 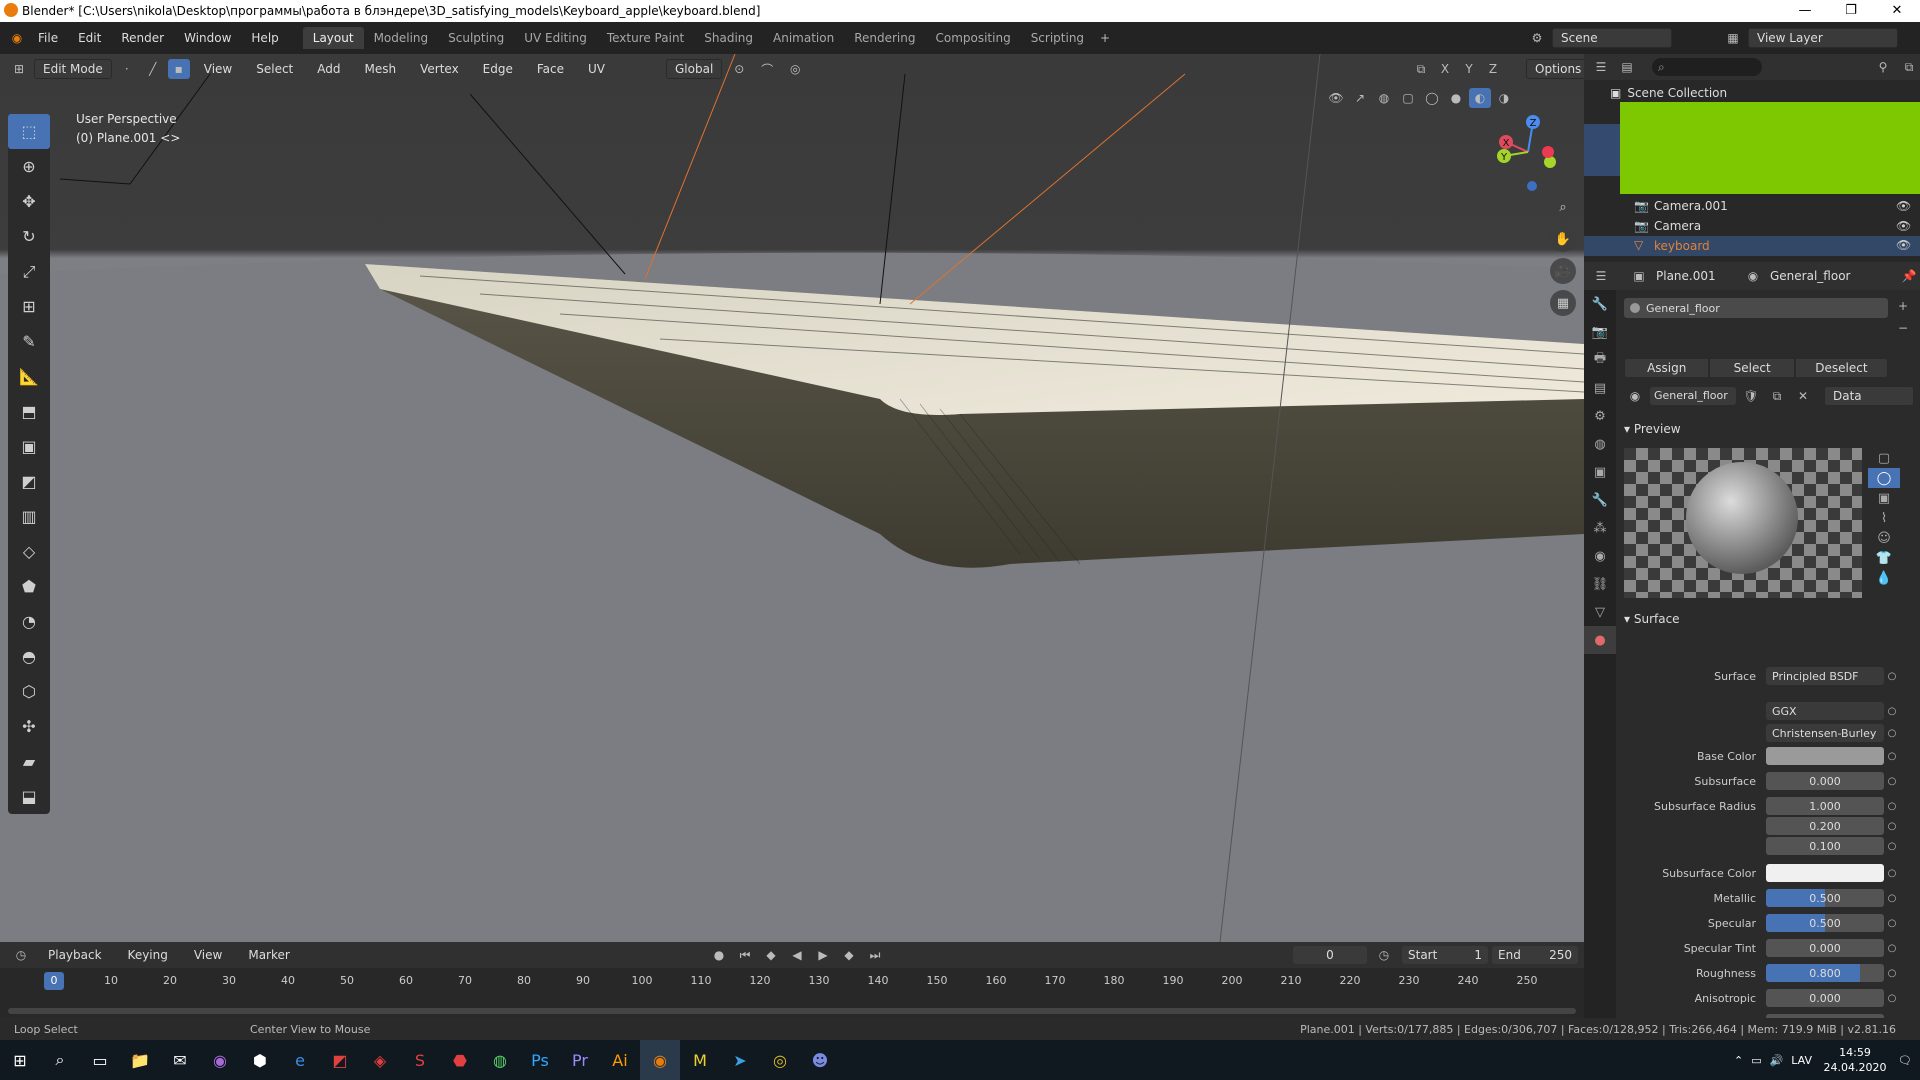 What do you see at coordinates (208, 955) in the screenshot?
I see `timeline-menu-view: View` at bounding box center [208, 955].